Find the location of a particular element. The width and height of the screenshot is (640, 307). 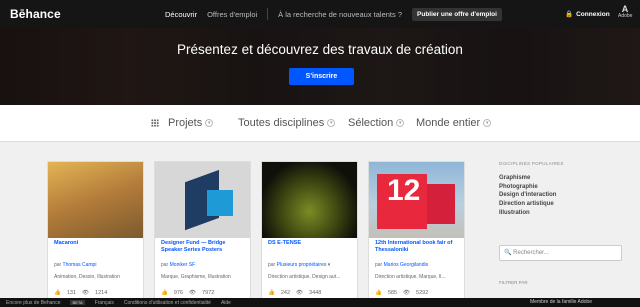

more-behance-link: Encore plus de Behance is located at coordinates (33, 303).